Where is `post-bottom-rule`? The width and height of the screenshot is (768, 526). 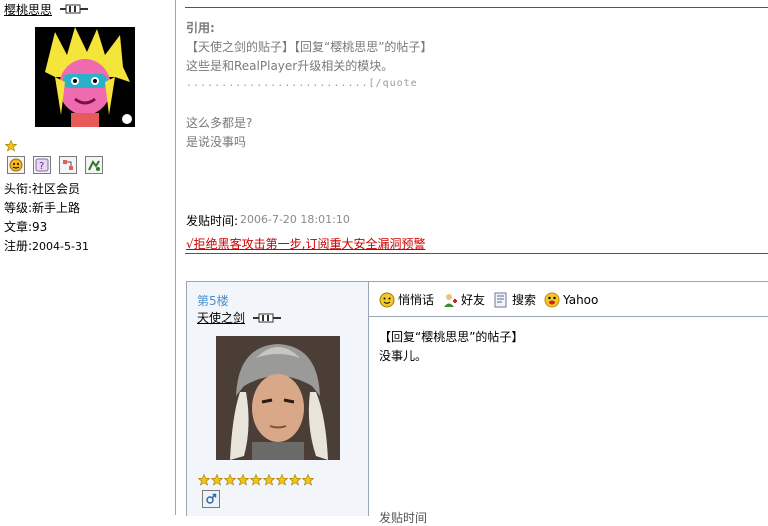
post-bottom-rule is located at coordinates (476, 253).